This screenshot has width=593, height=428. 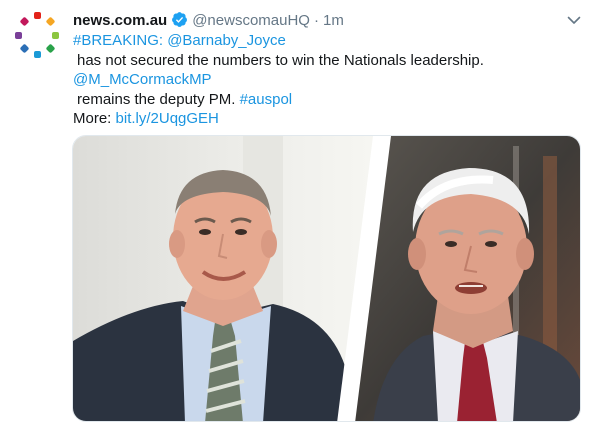 What do you see at coordinates (142, 79) in the screenshot?
I see `mention-link: @M_McCormackMP` at bounding box center [142, 79].